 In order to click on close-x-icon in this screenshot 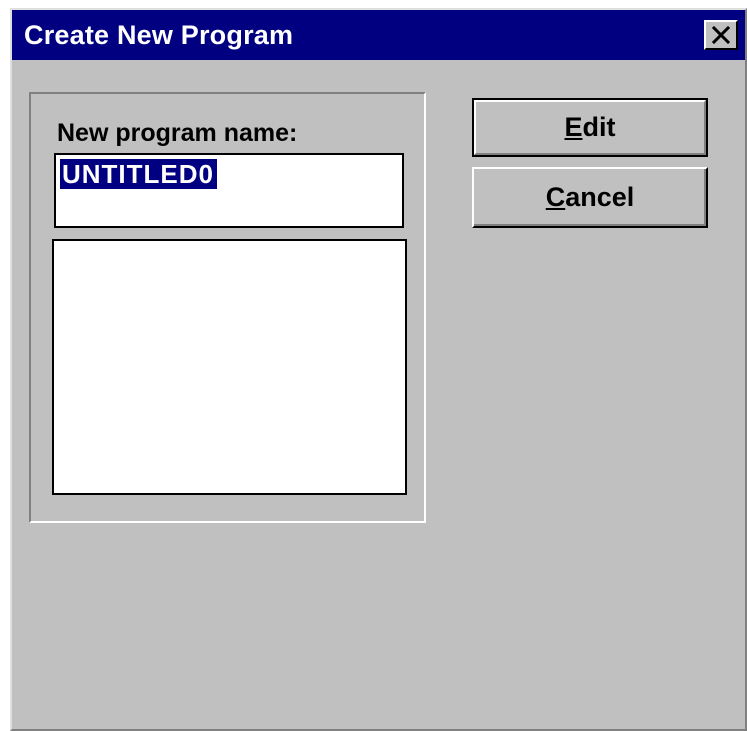, I will do `click(721, 35)`.